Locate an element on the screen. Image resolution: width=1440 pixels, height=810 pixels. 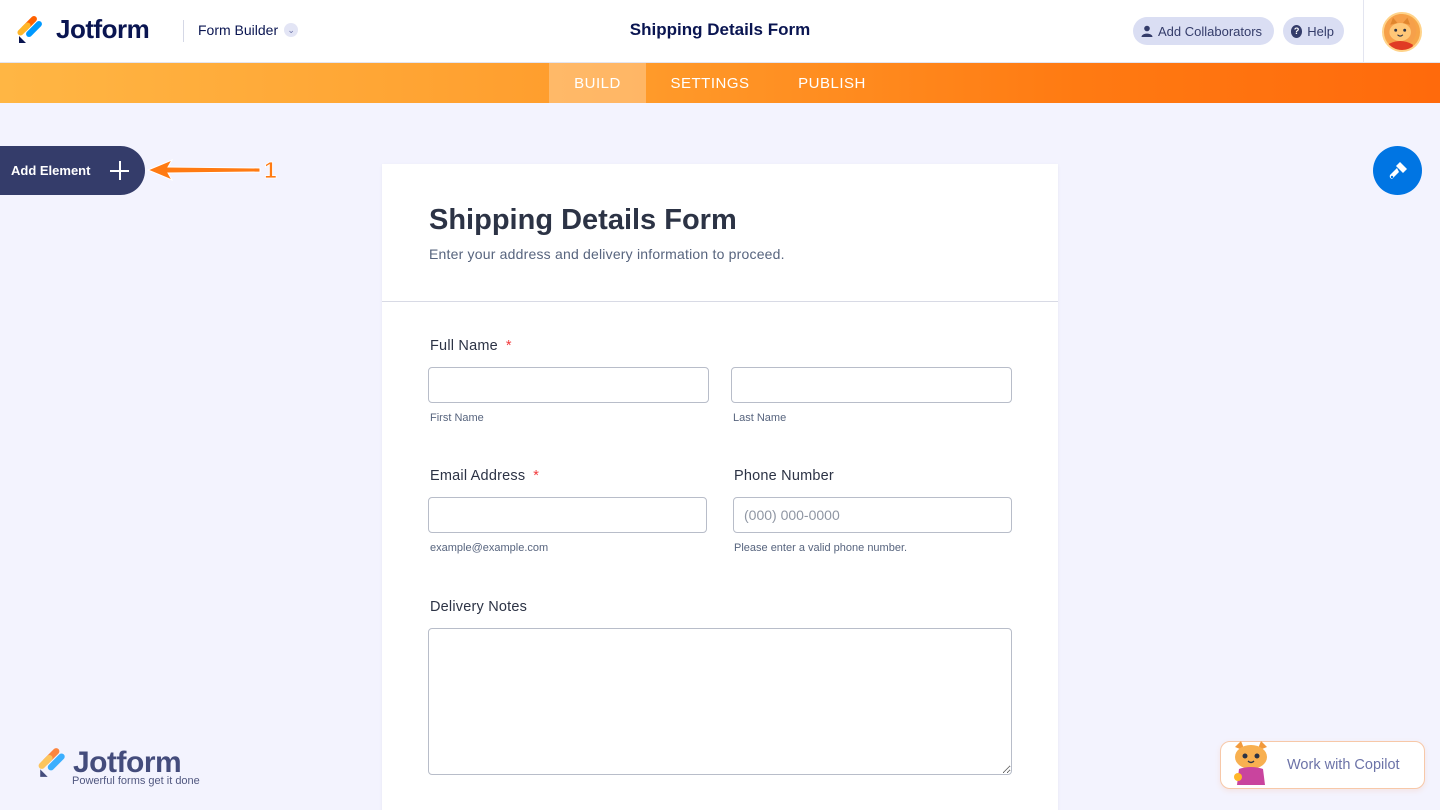
form-builder-label: Form Builder is located at coordinates (238, 30).